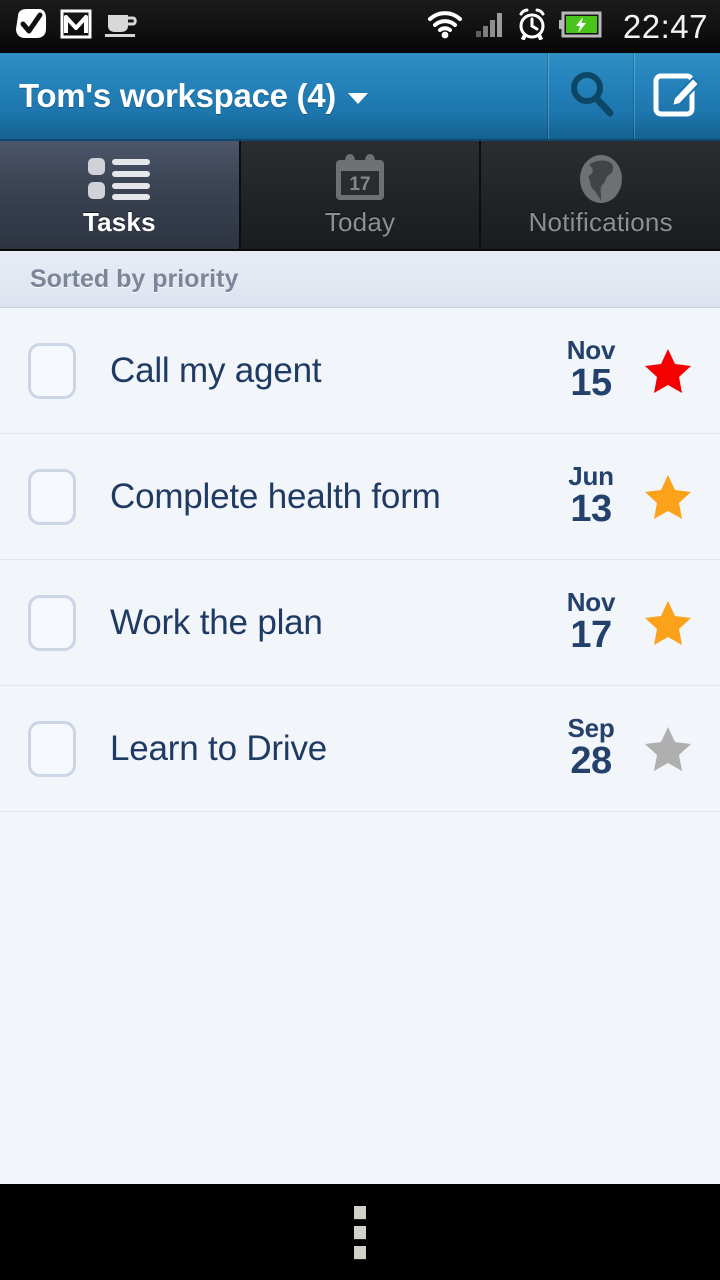 The height and width of the screenshot is (1280, 720). What do you see at coordinates (600, 221) in the screenshot?
I see `tab-label-notifications: Notifications` at bounding box center [600, 221].